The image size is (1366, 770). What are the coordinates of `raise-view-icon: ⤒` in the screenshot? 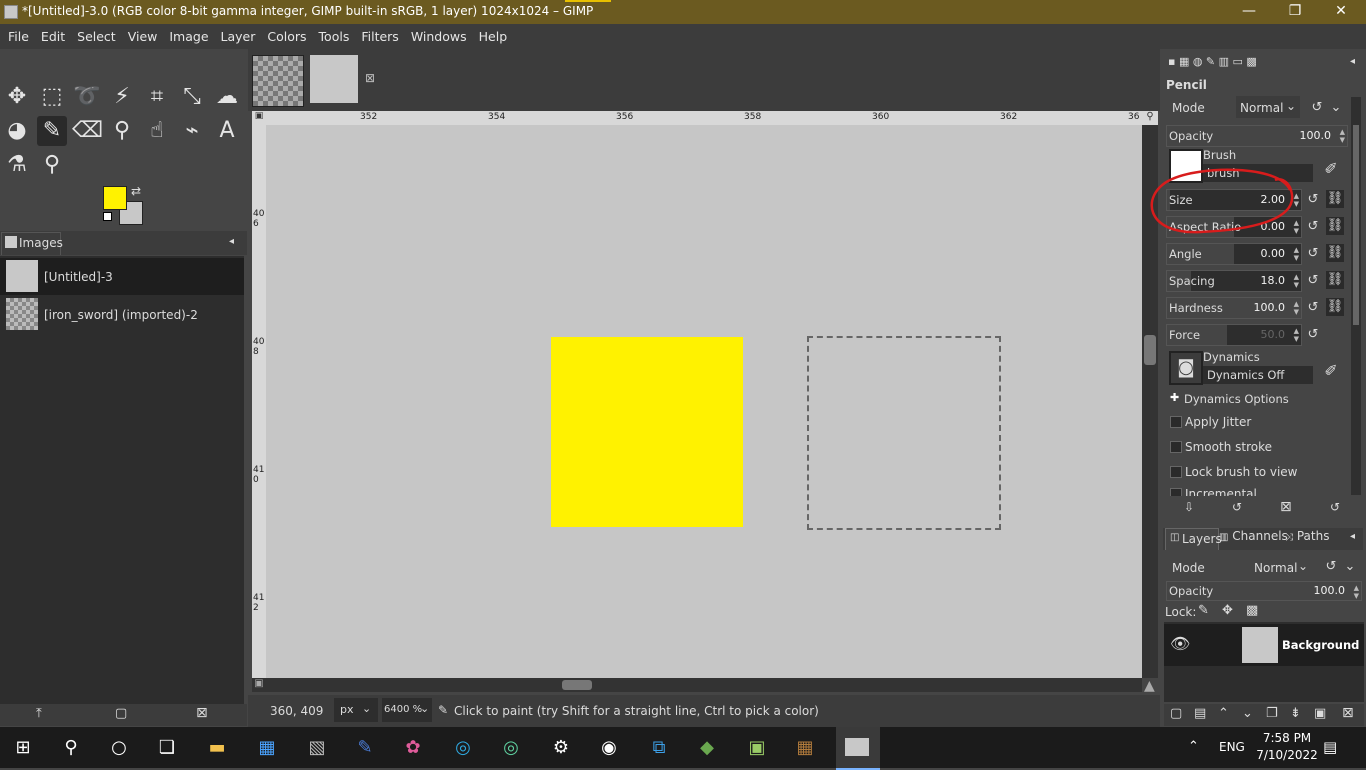 It's located at (39, 713).